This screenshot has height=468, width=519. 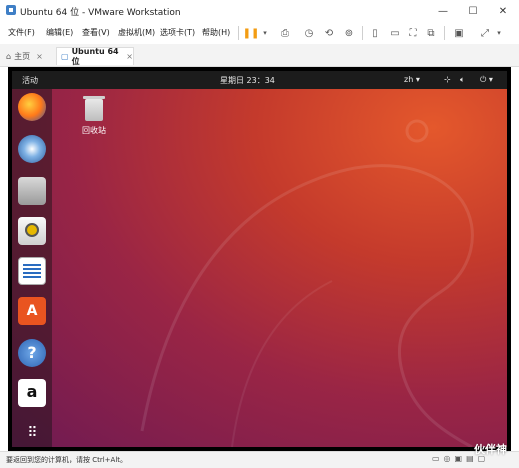 I want to click on pause-icon: ❚❚, so click(x=251, y=33).